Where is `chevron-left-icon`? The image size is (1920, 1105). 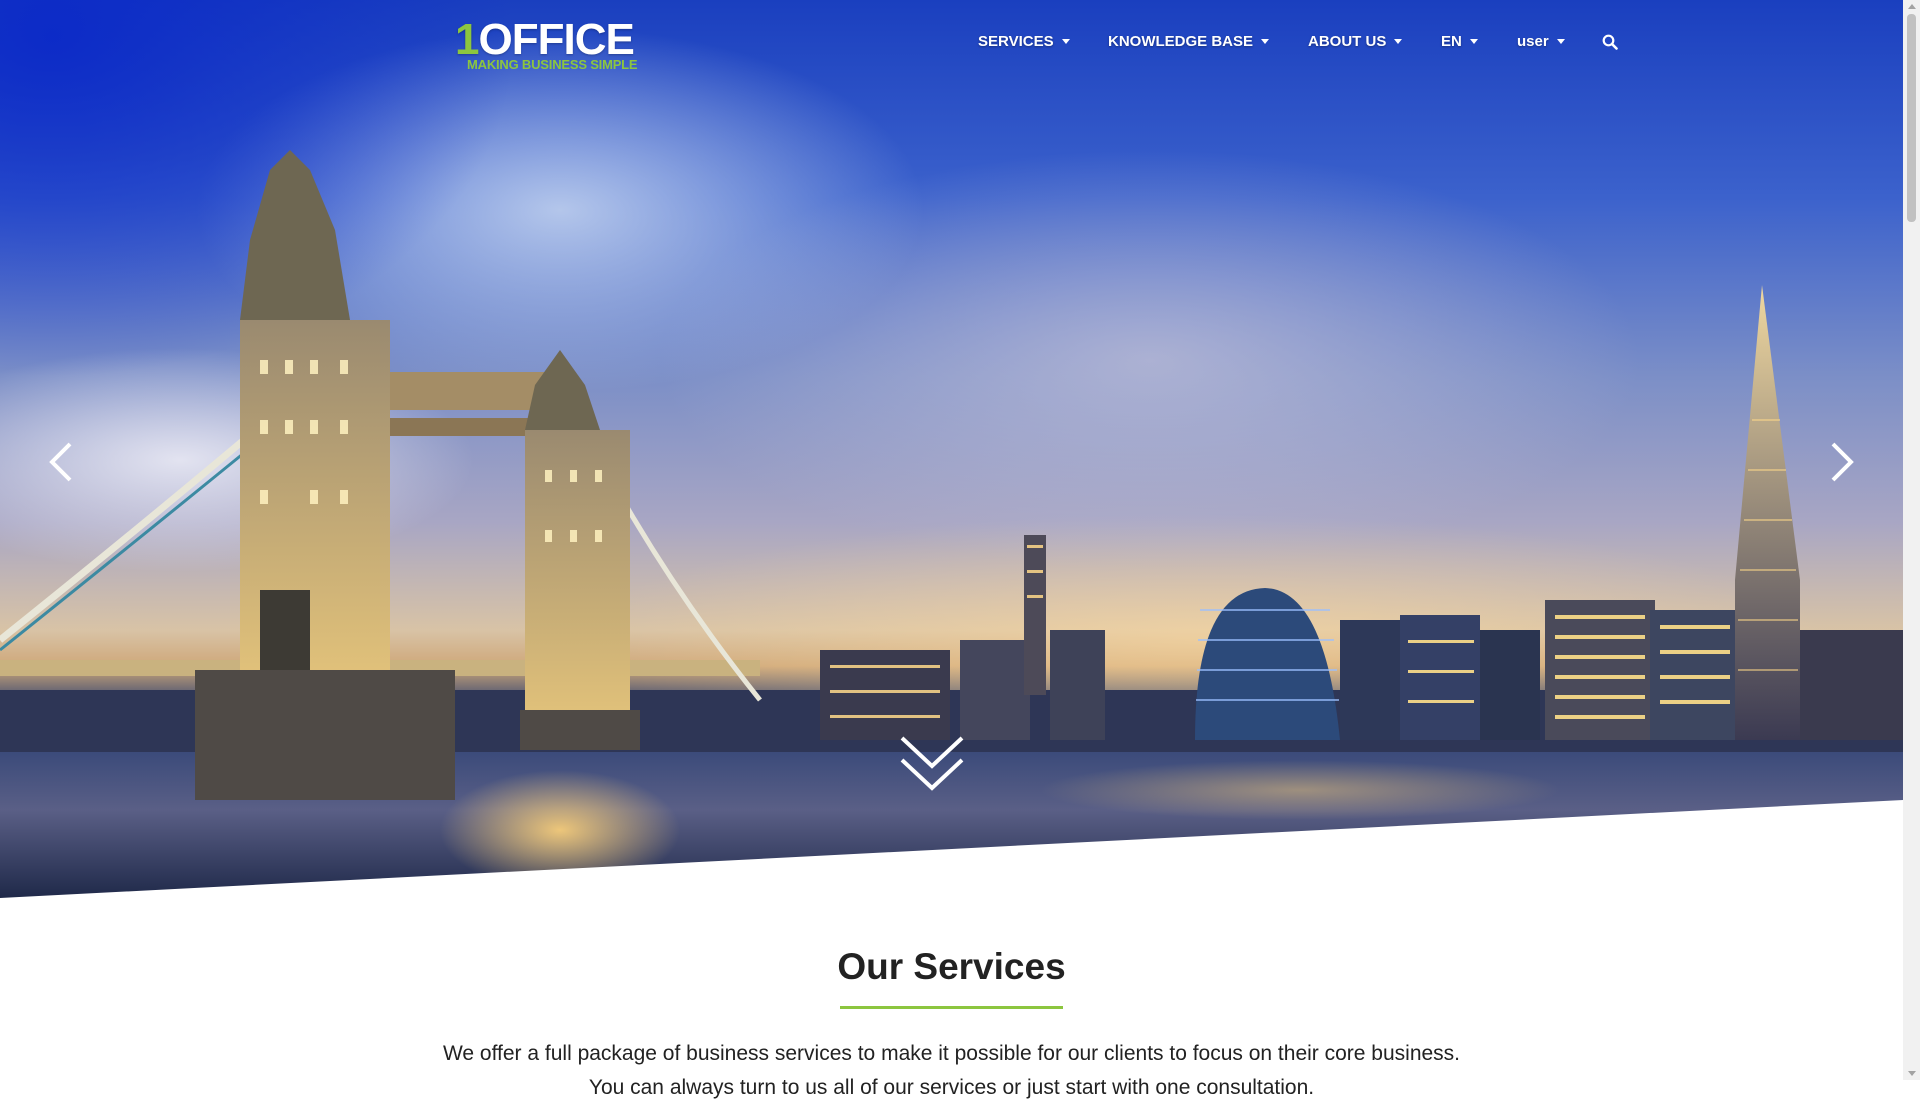
chevron-left-icon is located at coordinates (61, 462).